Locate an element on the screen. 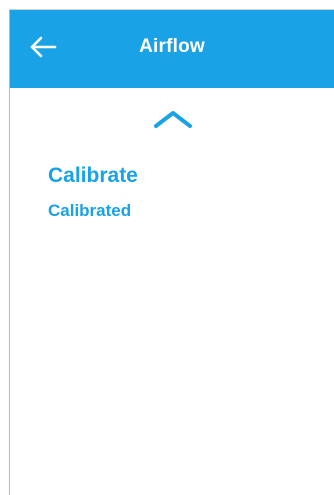  arrow-left-icon is located at coordinates (43, 47).